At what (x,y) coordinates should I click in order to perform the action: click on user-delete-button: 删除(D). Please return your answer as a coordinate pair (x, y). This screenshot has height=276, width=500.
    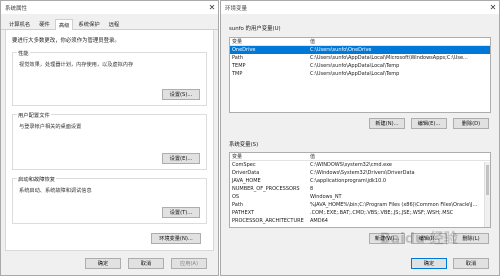
    Looking at the image, I should click on (471, 123).